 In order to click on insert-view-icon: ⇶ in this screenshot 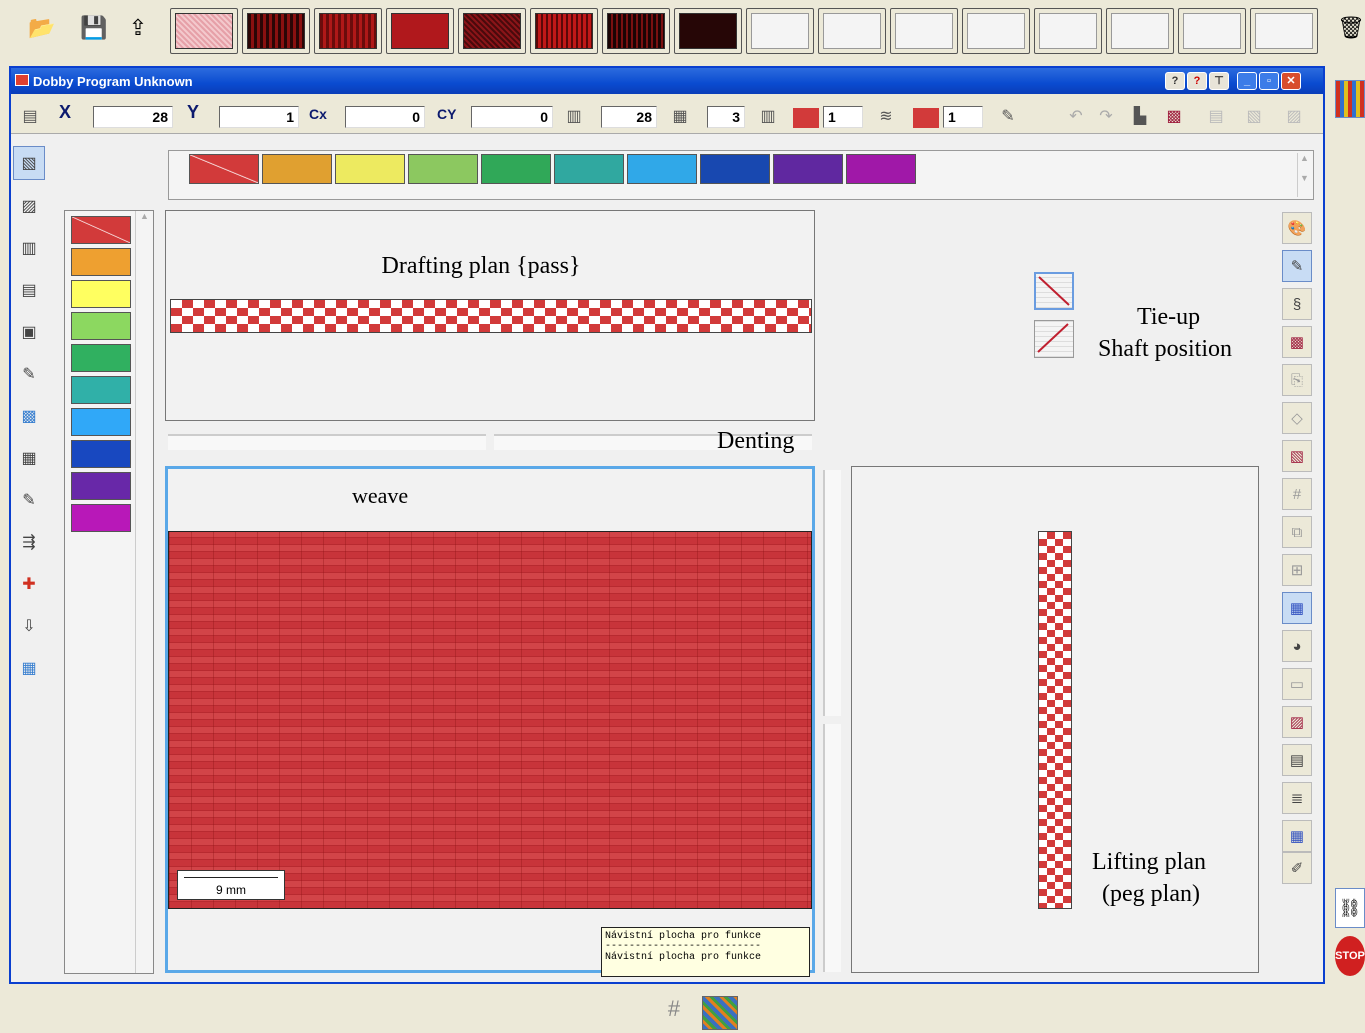, I will do `click(29, 543)`.